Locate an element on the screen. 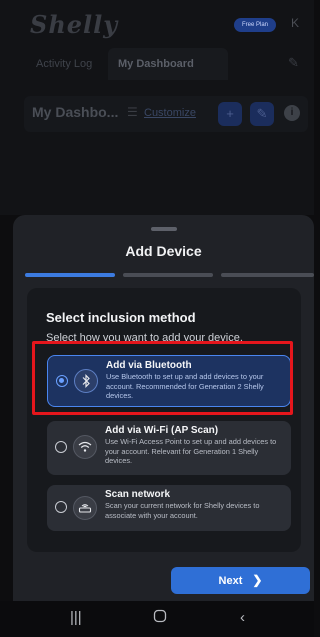 Image resolution: width=320 pixels, height=637 pixels. plan-badge: Free Plan is located at coordinates (255, 25).